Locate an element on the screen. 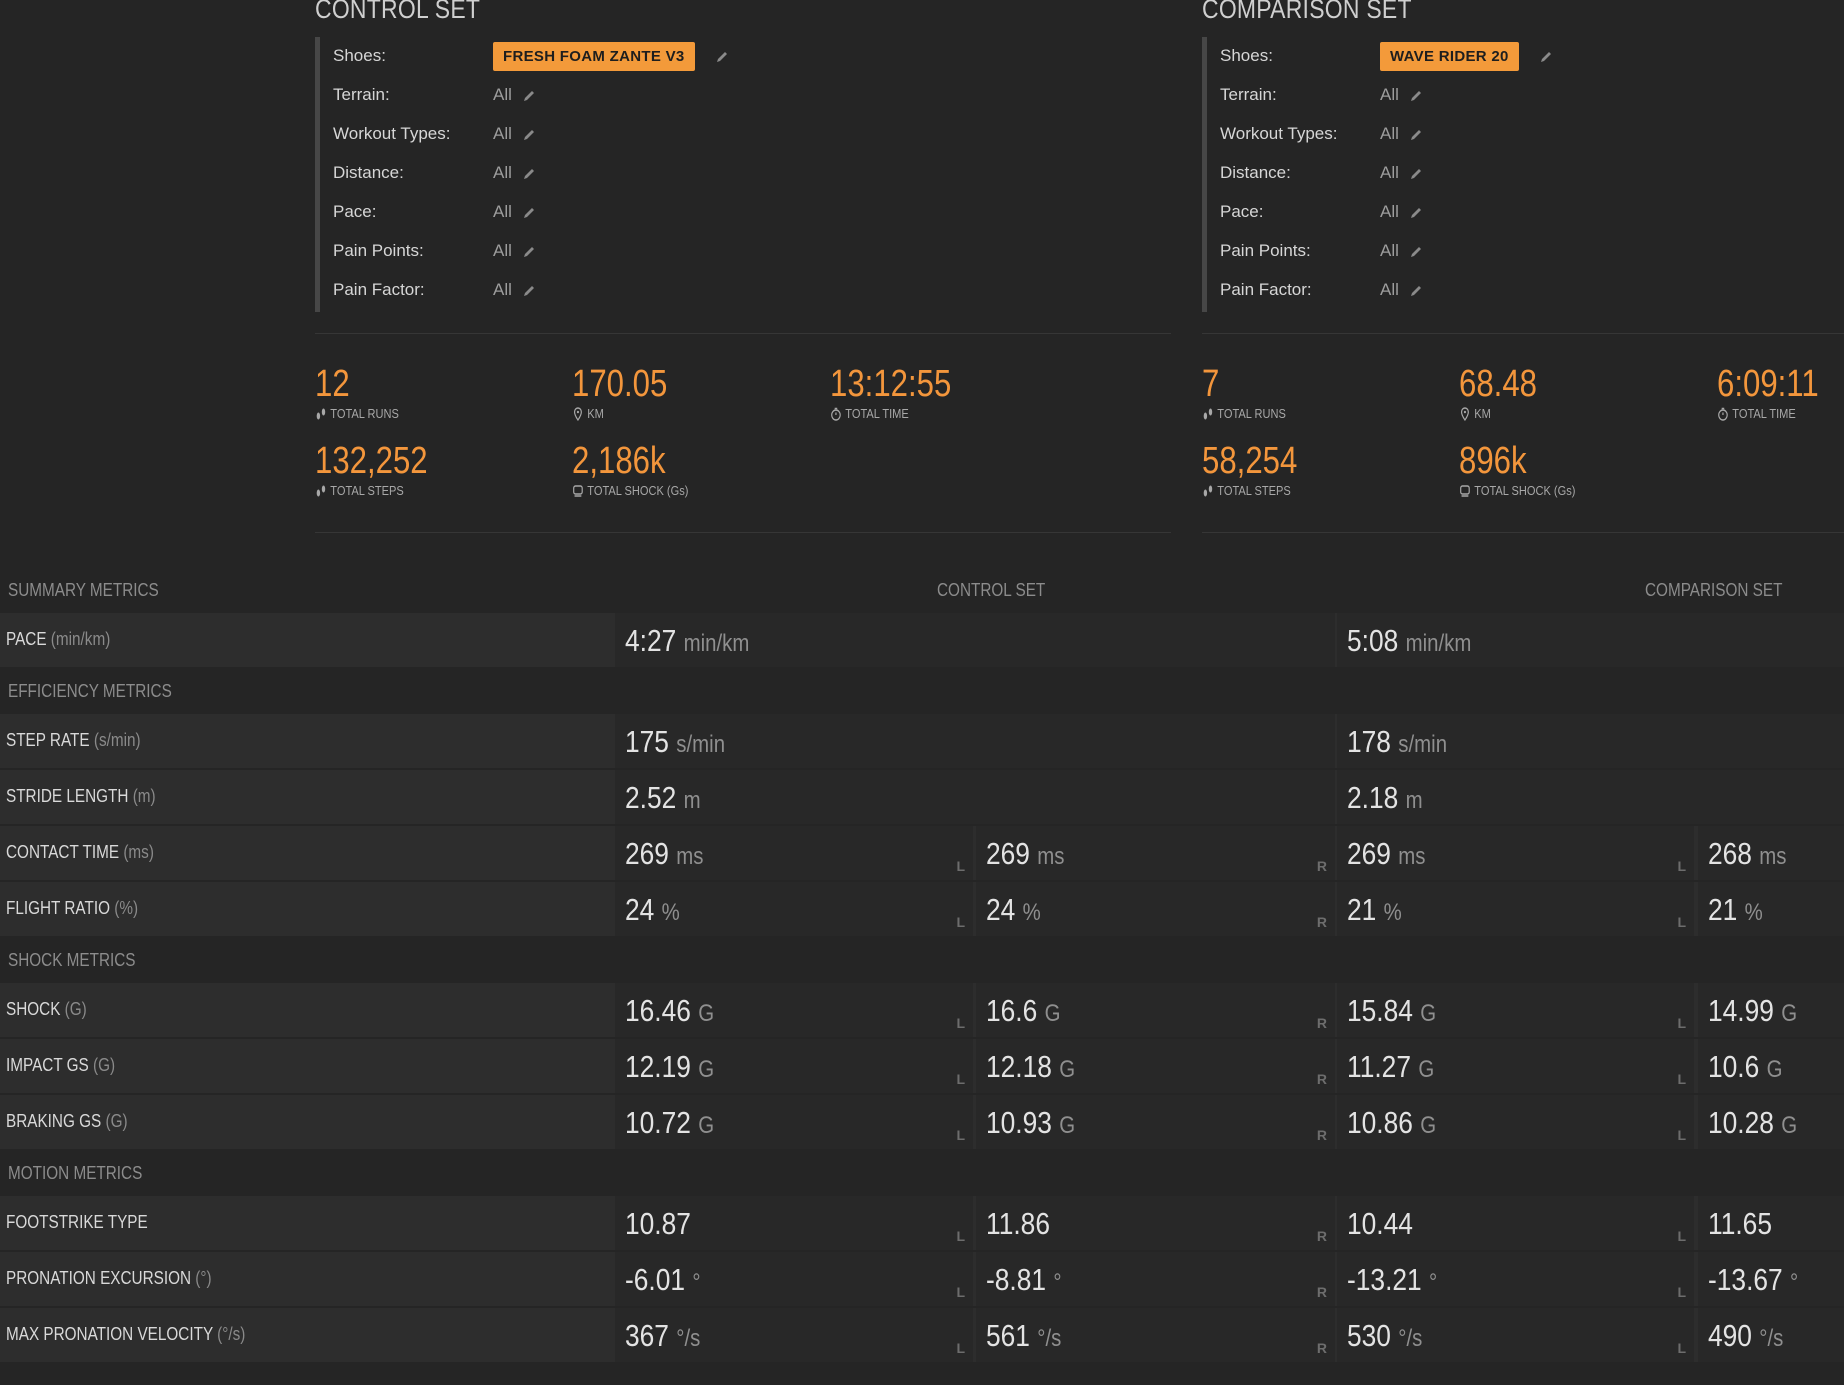 The image size is (1844, 1385). comparison-filters is located at coordinates (1209, 174).